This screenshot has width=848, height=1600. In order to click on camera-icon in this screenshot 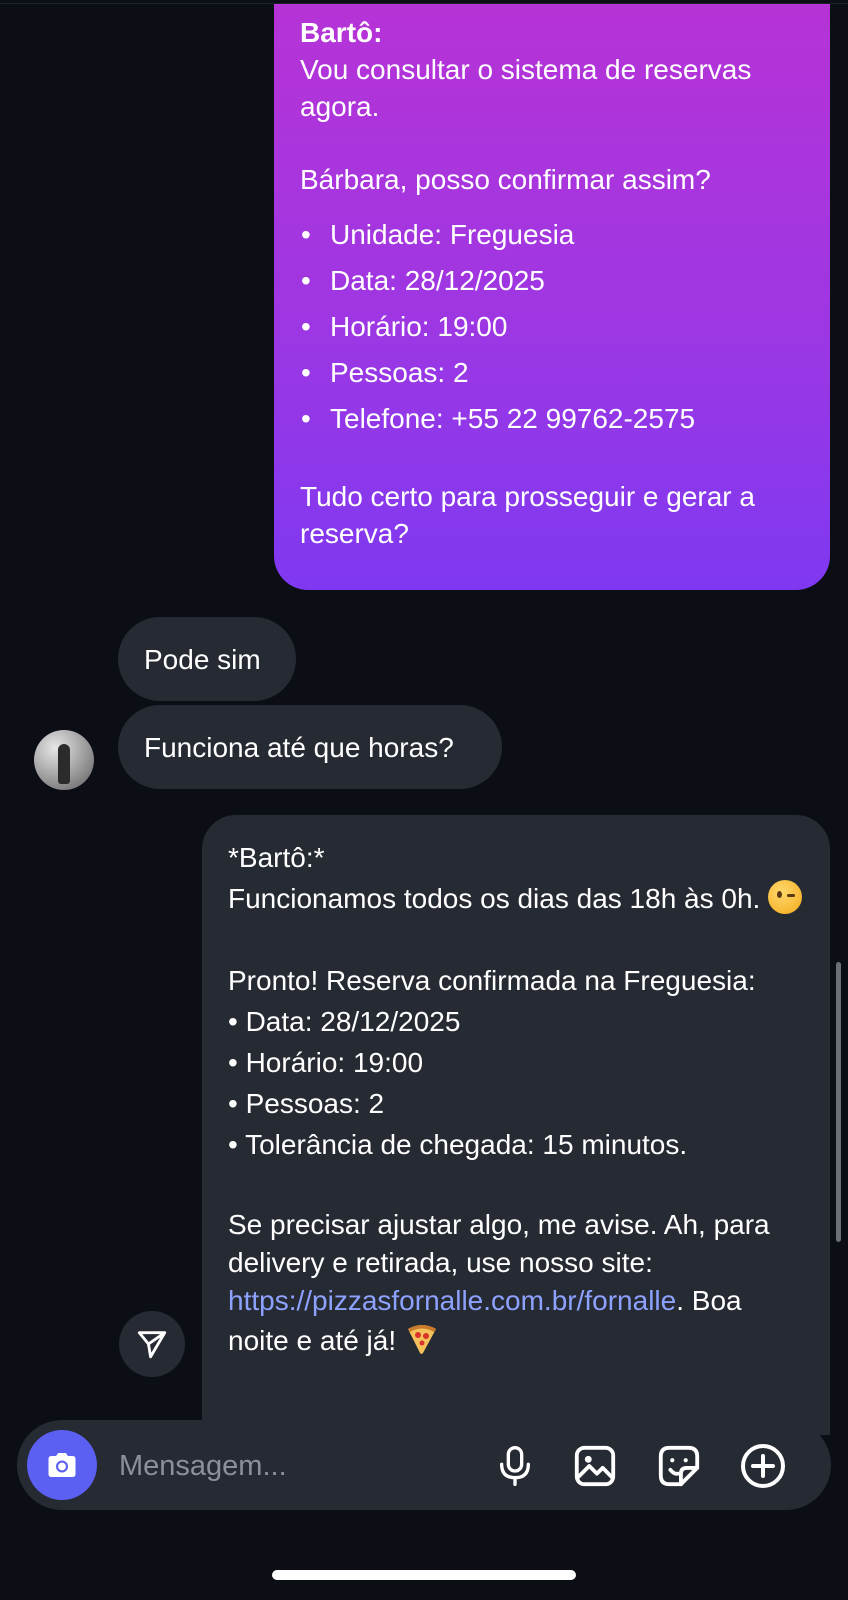, I will do `click(62, 1465)`.